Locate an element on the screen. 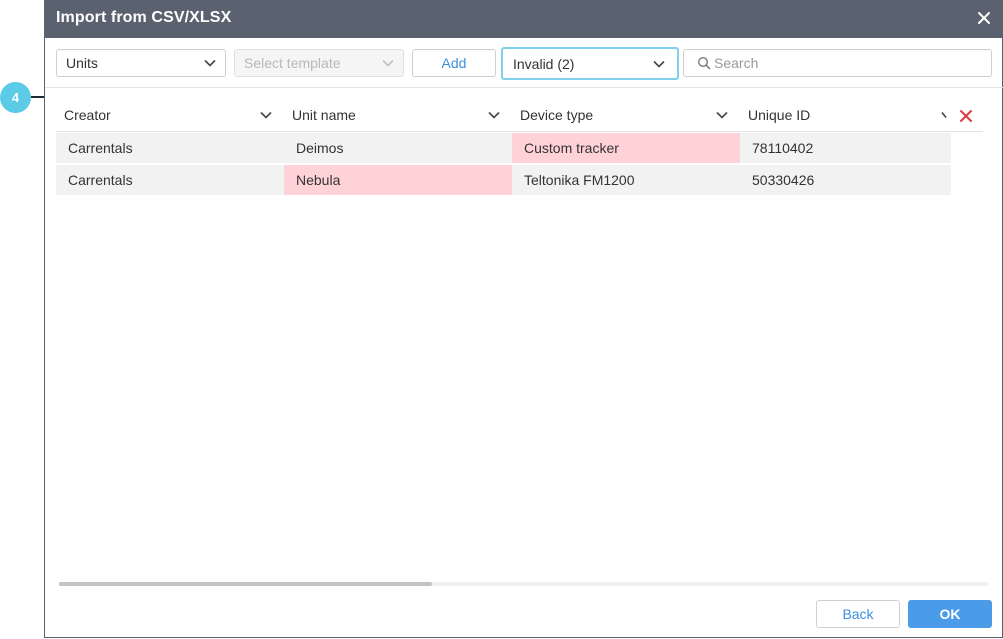  dialog-titlebar: Import from CSV/XLSX is located at coordinates (524, 19).